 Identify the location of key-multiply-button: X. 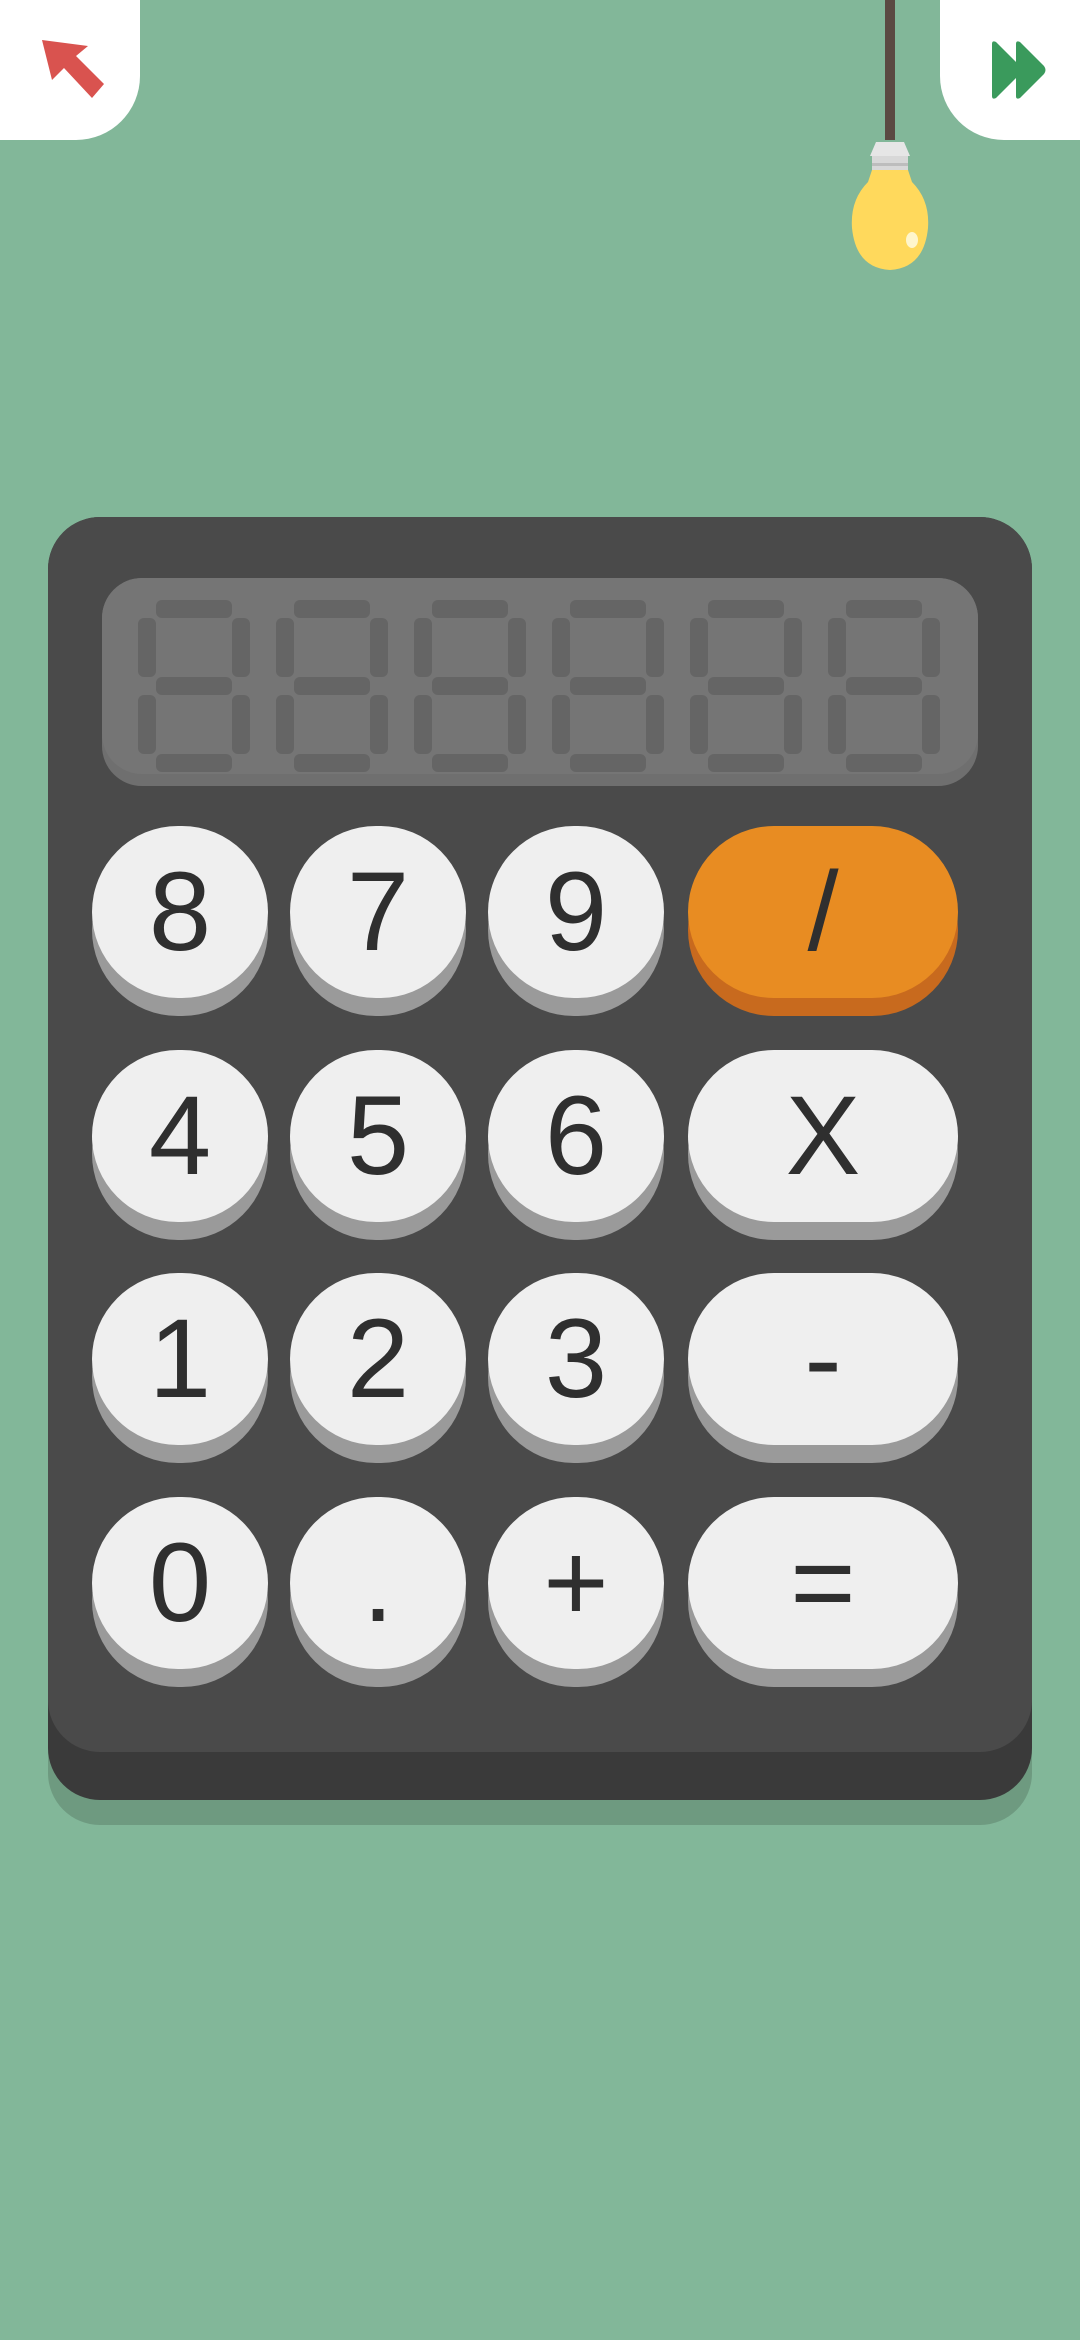
(823, 1145).